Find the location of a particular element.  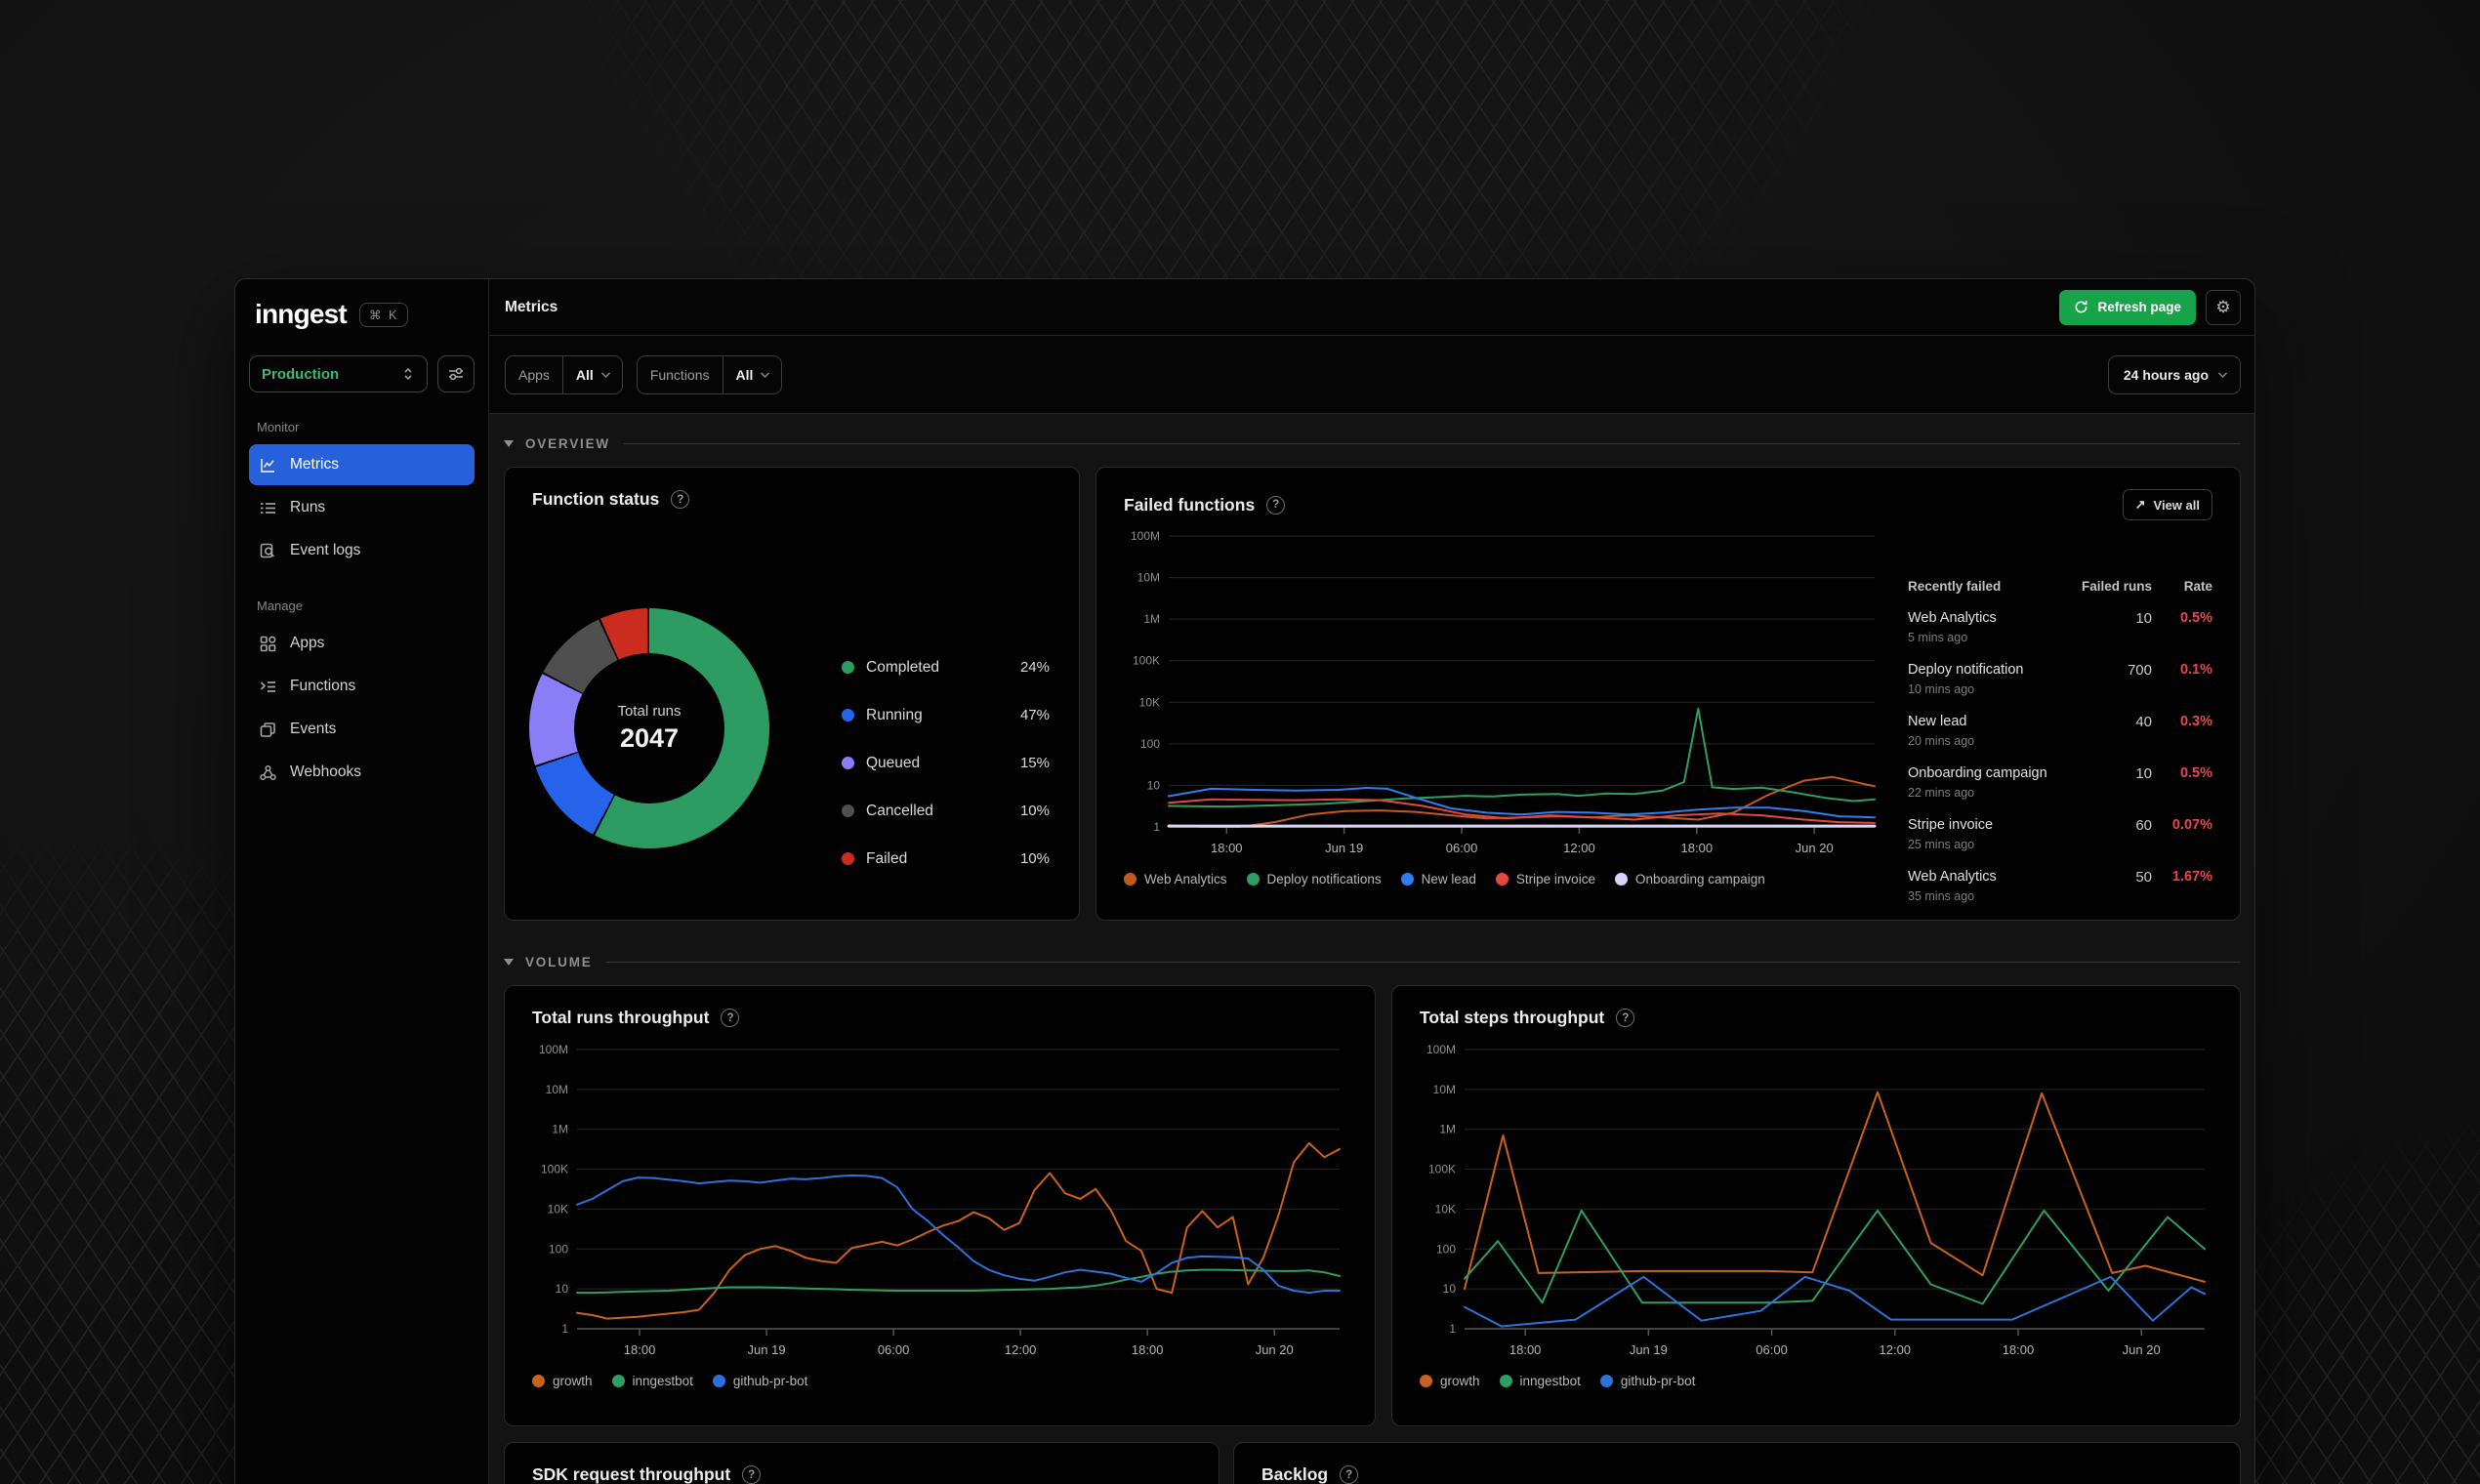

svg-text: 100K is located at coordinates (554, 1169).